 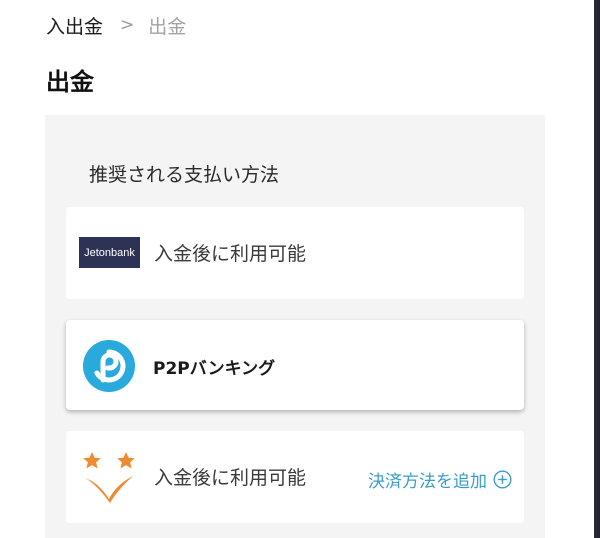 I want to click on breadcrumb: 入出金 > 出金, so click(x=116, y=25).